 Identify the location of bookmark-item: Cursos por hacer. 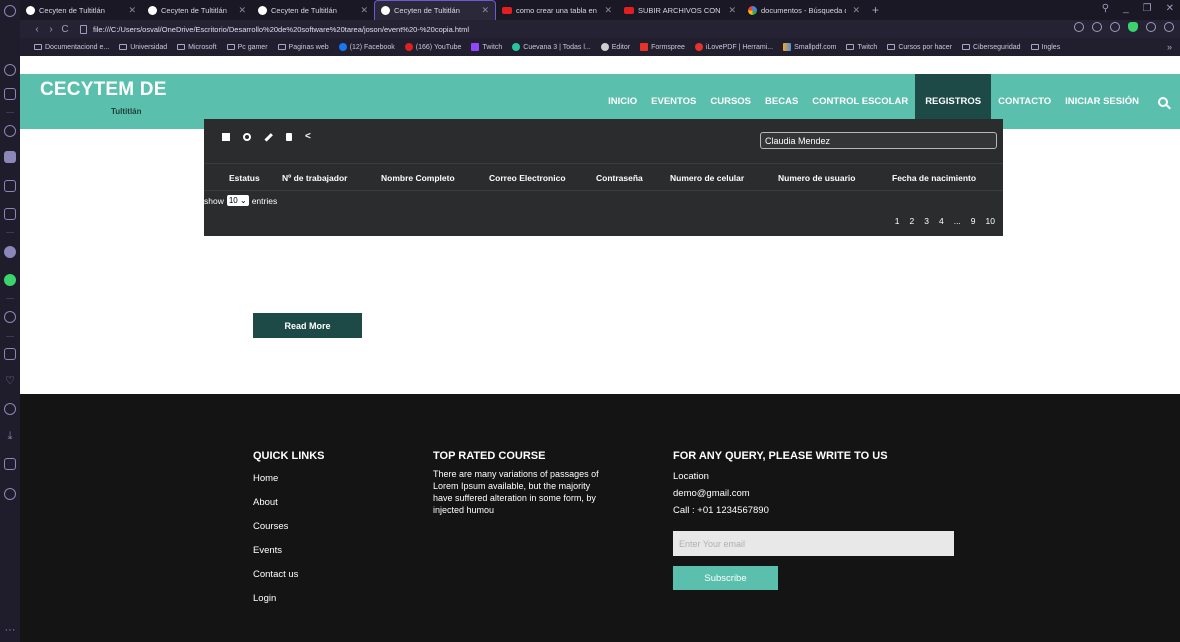
(919, 47).